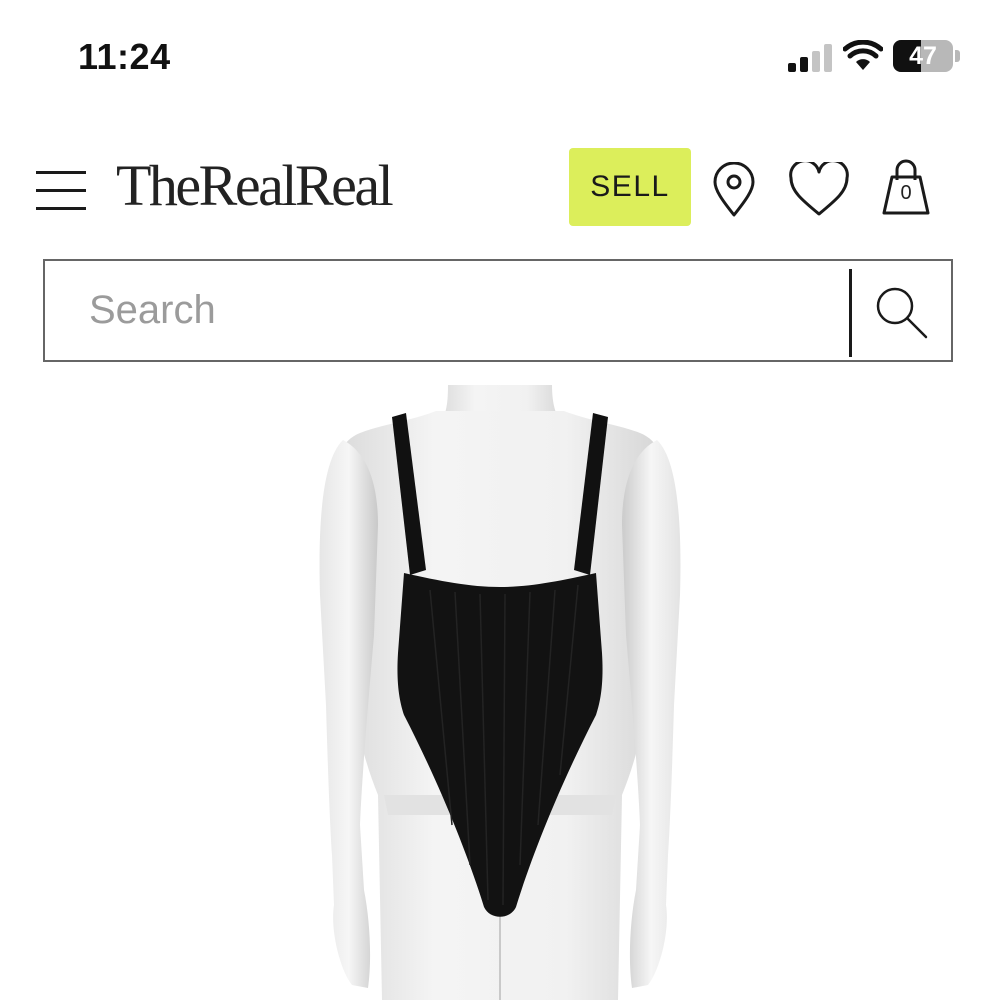 This screenshot has width=1000, height=1000. I want to click on site-header: TheRealReal SELL 0, so click(500, 187).